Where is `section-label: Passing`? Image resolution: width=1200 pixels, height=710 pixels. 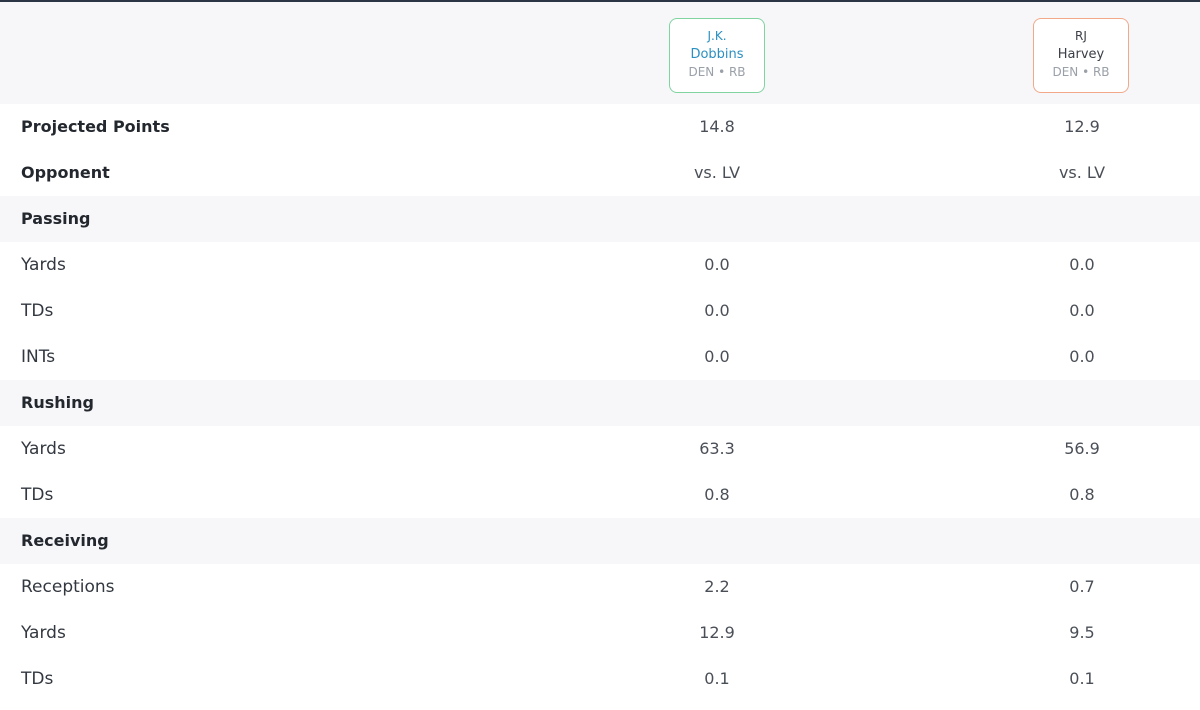
section-label: Passing is located at coordinates (56, 218).